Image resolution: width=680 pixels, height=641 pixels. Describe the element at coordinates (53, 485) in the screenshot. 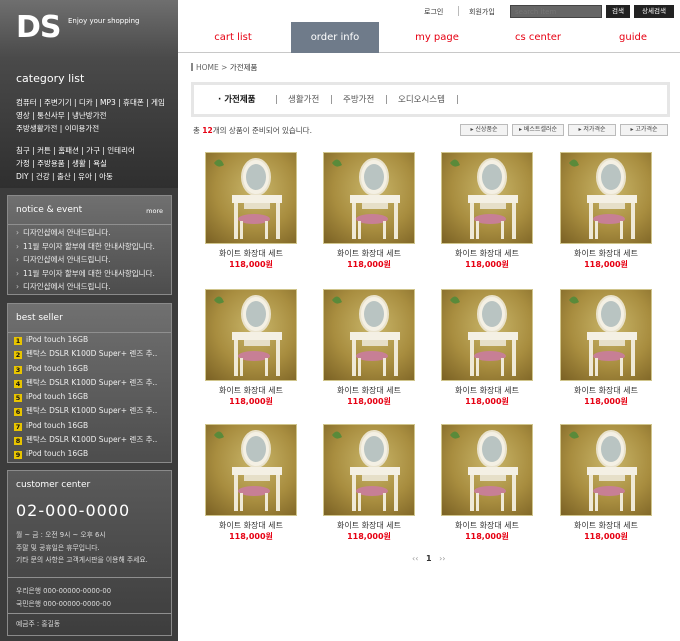

I see `customer-center-title: customer center` at that location.